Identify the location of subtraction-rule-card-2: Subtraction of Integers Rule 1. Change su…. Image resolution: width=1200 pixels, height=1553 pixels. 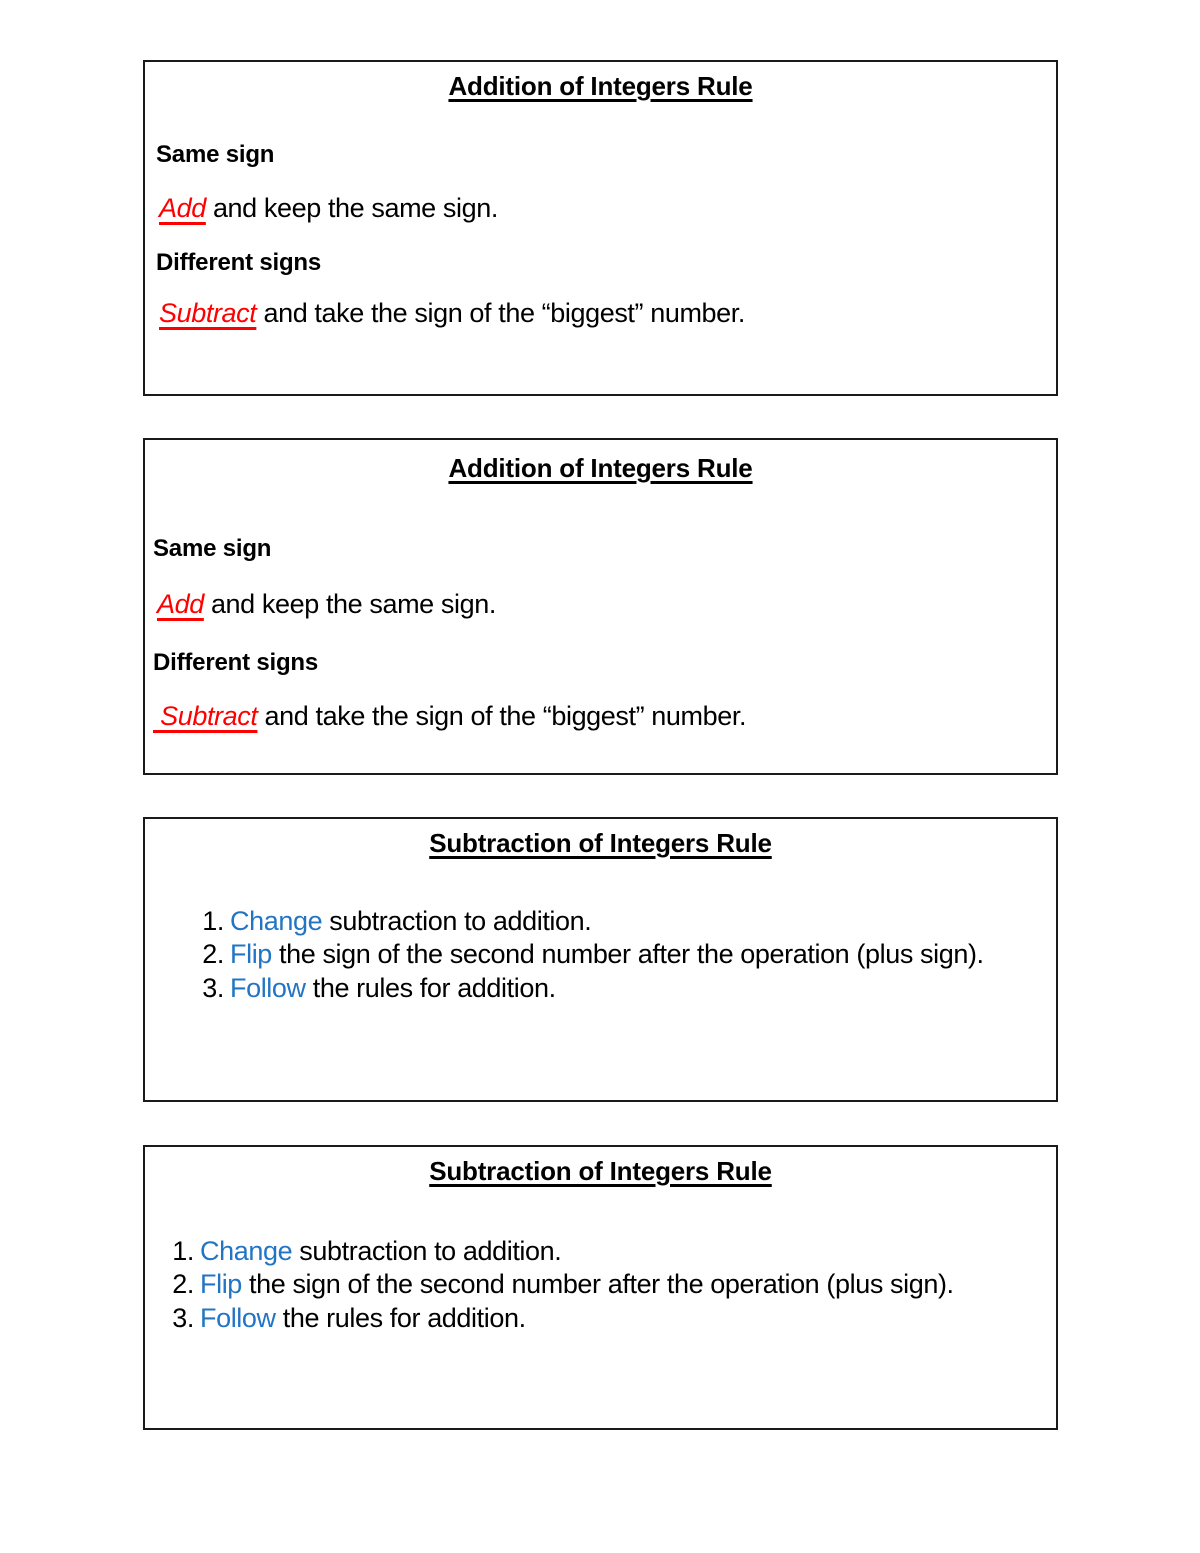
(600, 1287).